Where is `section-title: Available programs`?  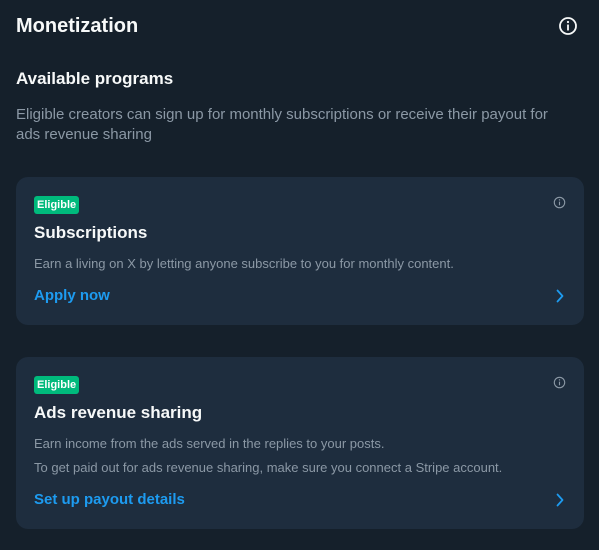
section-title: Available programs is located at coordinates (95, 78).